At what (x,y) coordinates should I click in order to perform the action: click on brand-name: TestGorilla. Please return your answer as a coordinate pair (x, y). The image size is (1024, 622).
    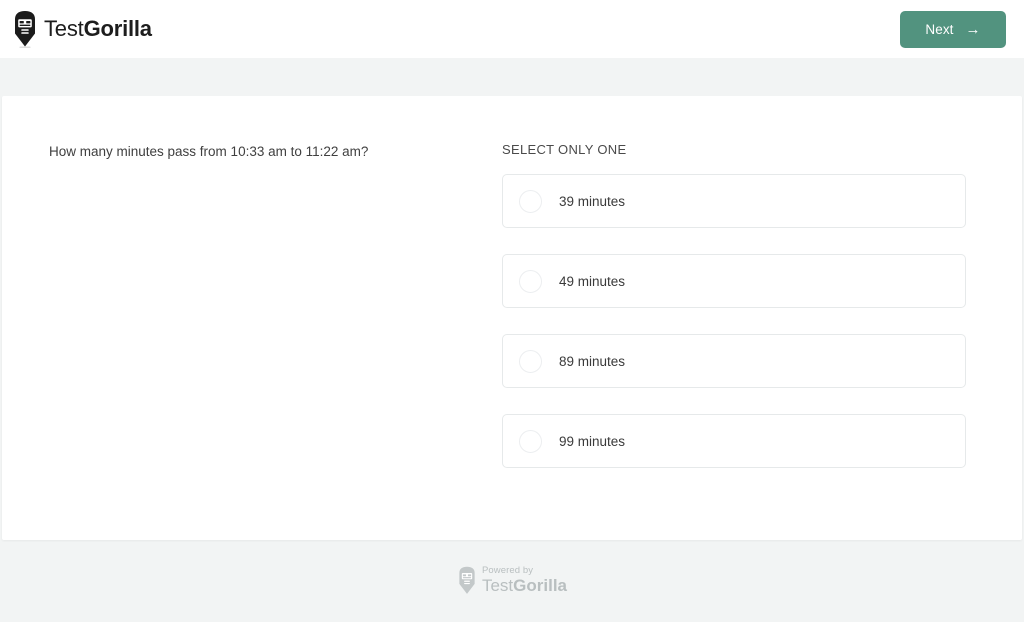
    Looking at the image, I should click on (98, 29).